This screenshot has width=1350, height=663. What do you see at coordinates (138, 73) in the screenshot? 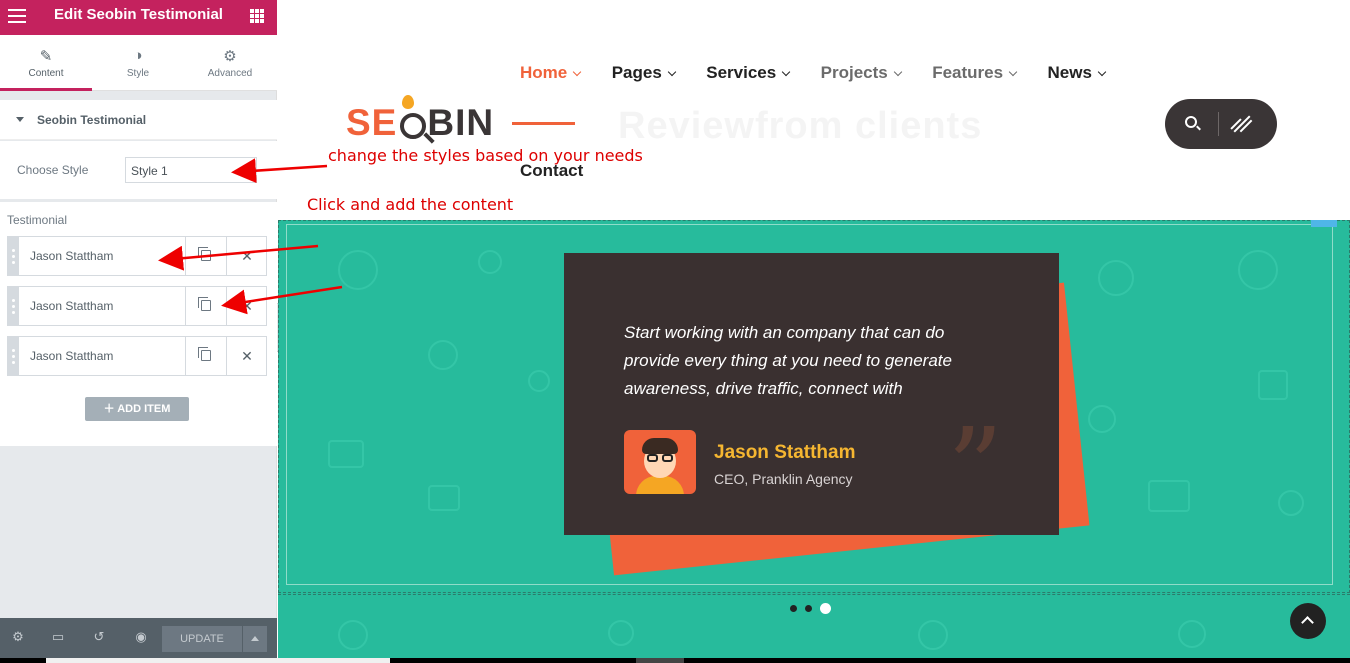
I see `tab-style-label: Style` at bounding box center [138, 73].